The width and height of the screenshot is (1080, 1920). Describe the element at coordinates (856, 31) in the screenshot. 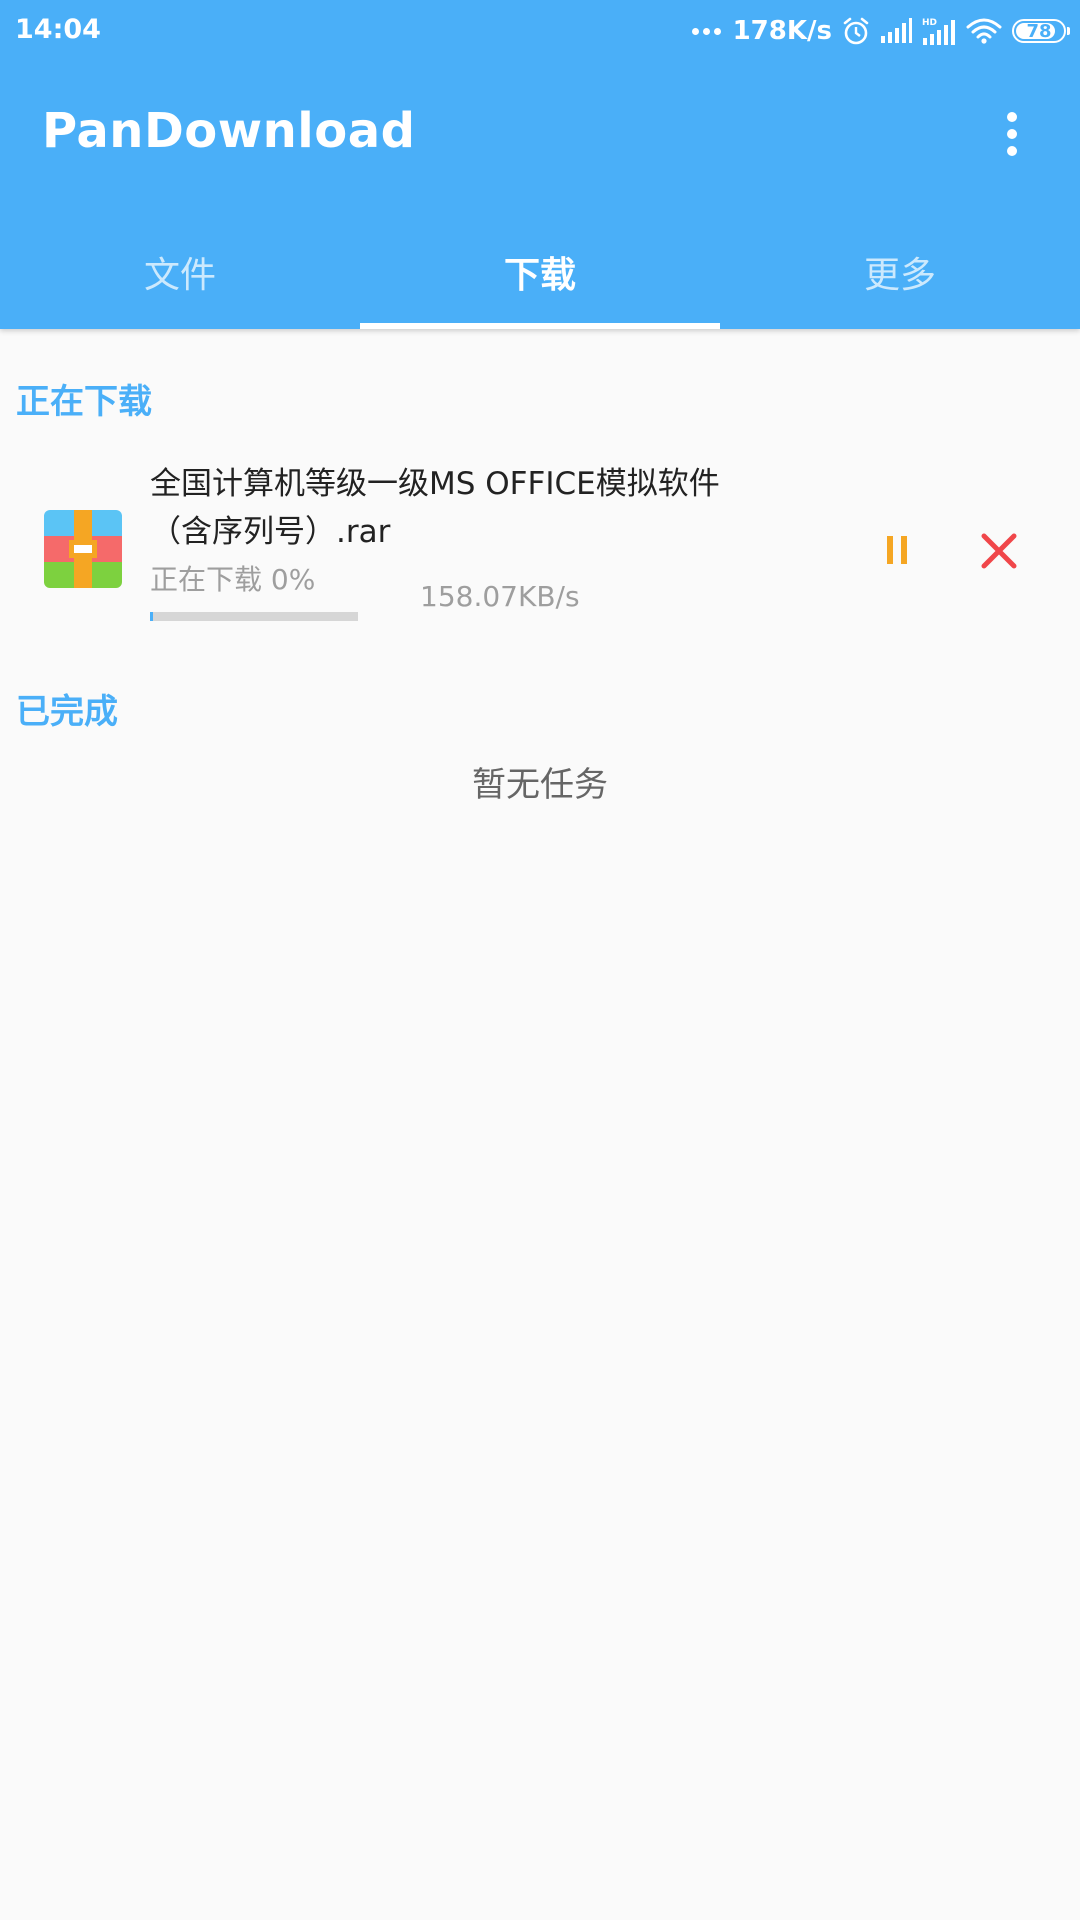

I see `alarm-icon` at that location.